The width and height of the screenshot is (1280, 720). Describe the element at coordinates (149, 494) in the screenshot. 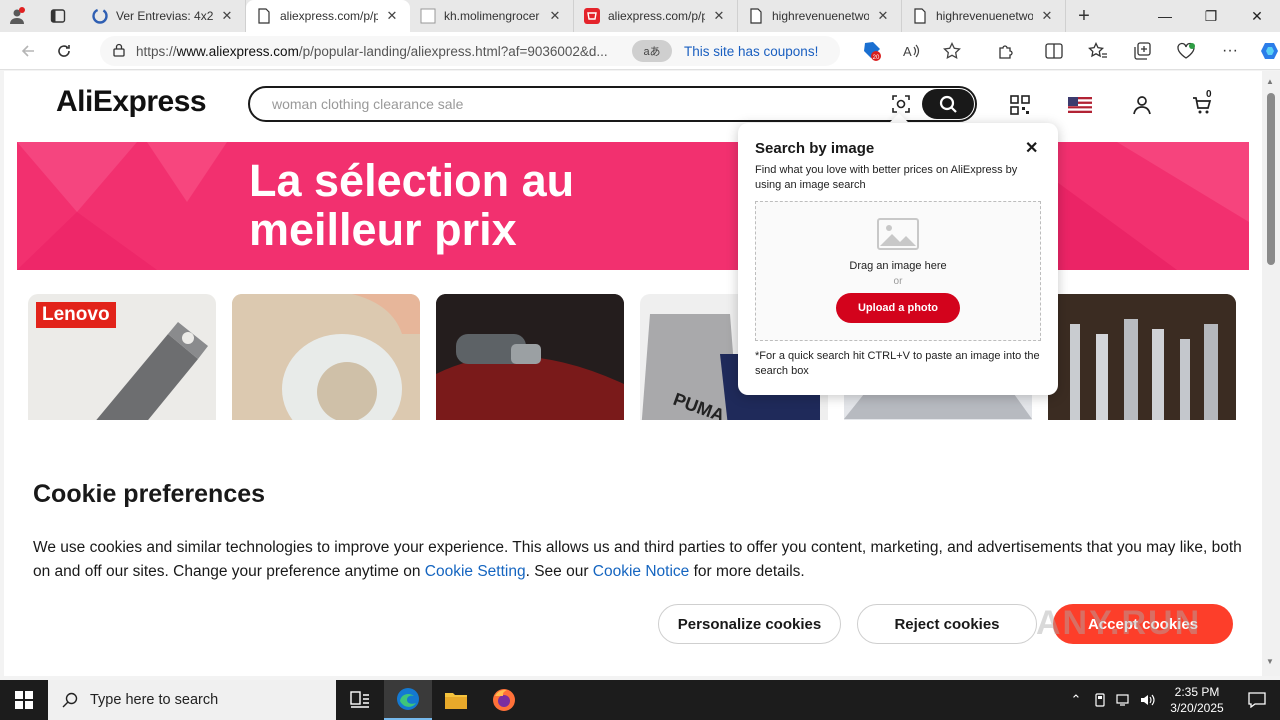

I see `cookie-title: Cookie preferences` at that location.